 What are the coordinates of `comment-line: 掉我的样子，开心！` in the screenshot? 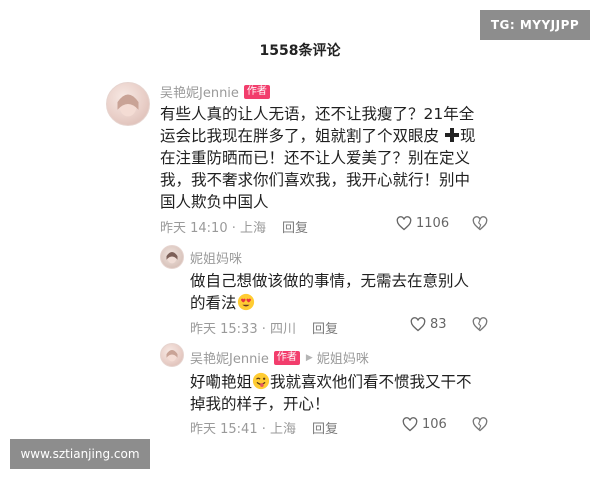 It's located at (260, 404).